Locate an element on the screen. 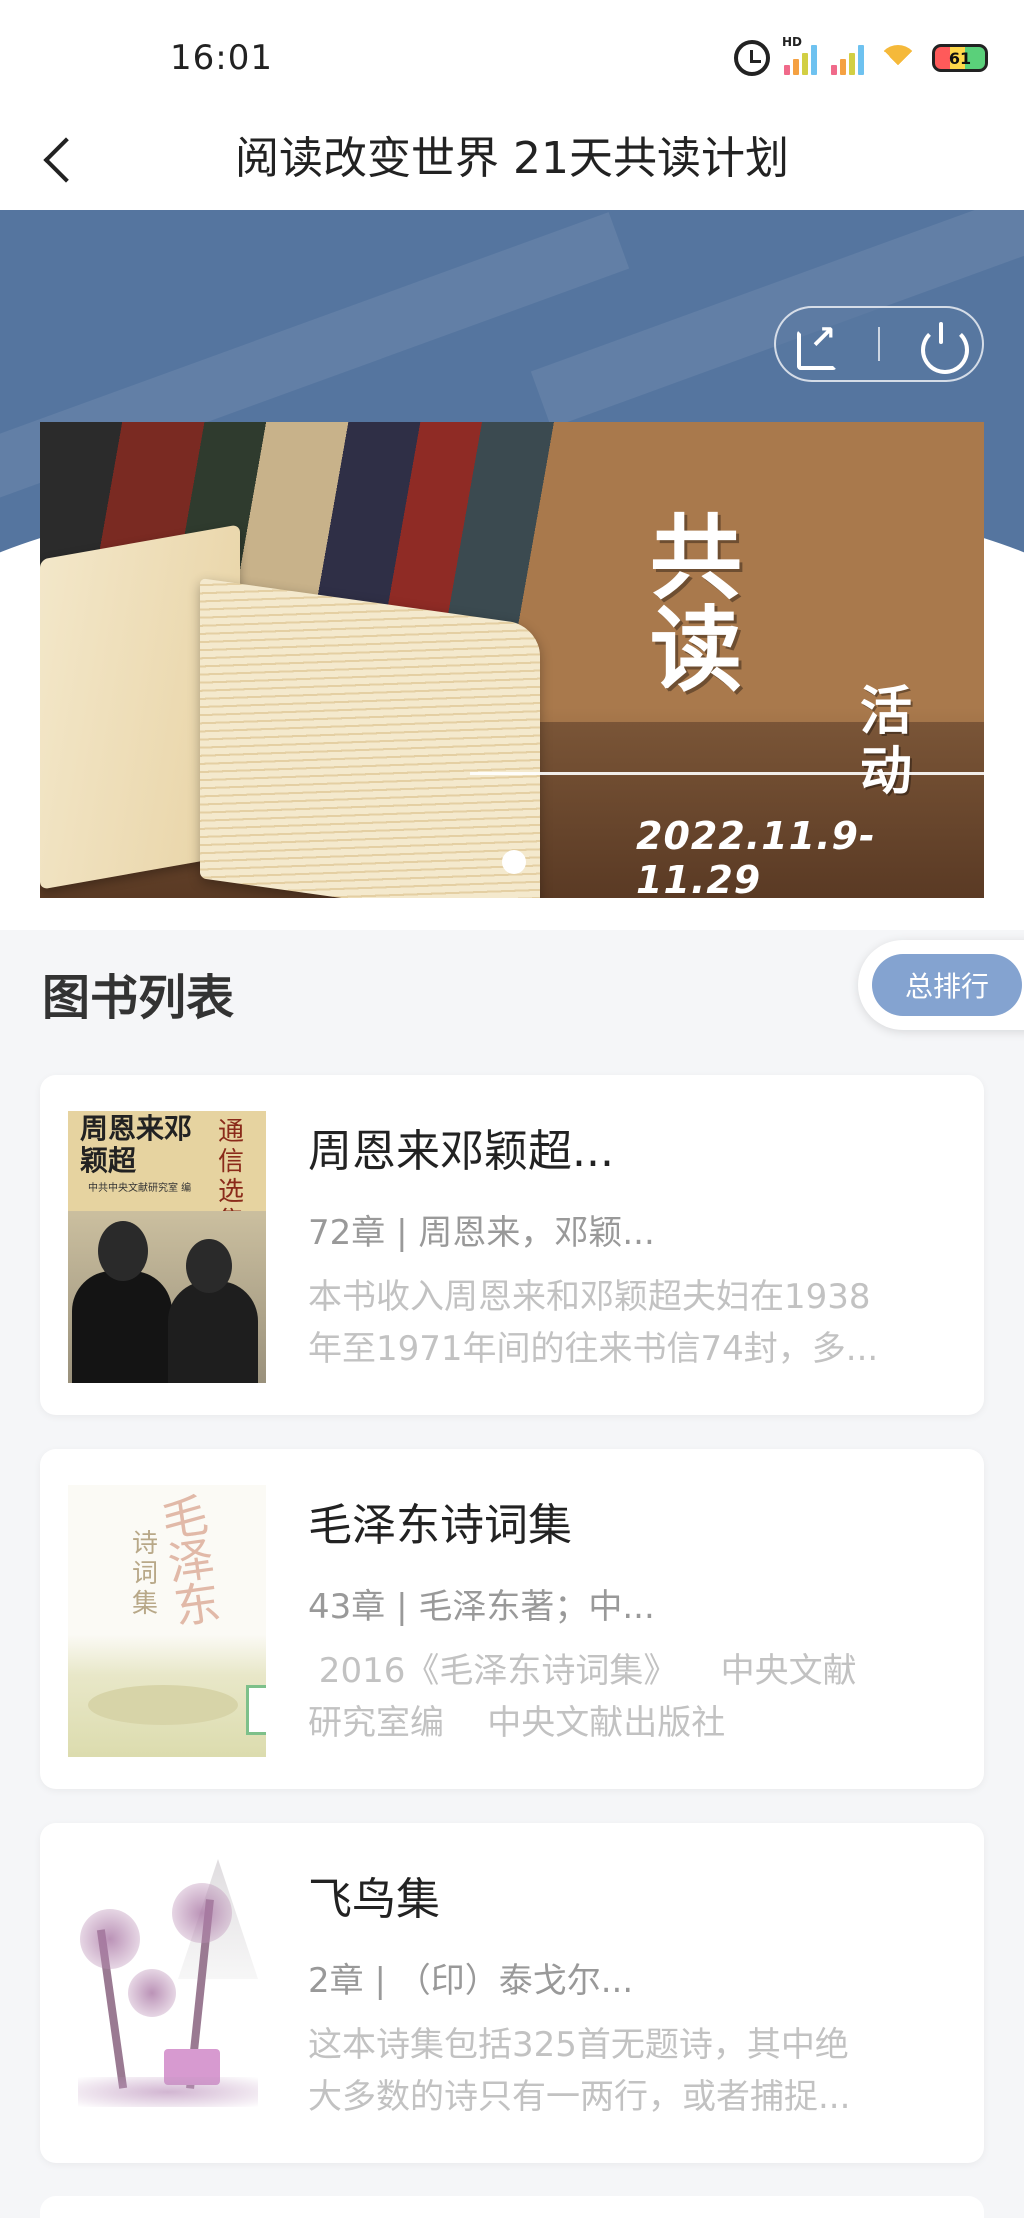 This screenshot has width=1024, height=2218. book-cover: 周恩来邓颖超 通信选集 中共中央文献研究室 编 is located at coordinates (167, 1247).